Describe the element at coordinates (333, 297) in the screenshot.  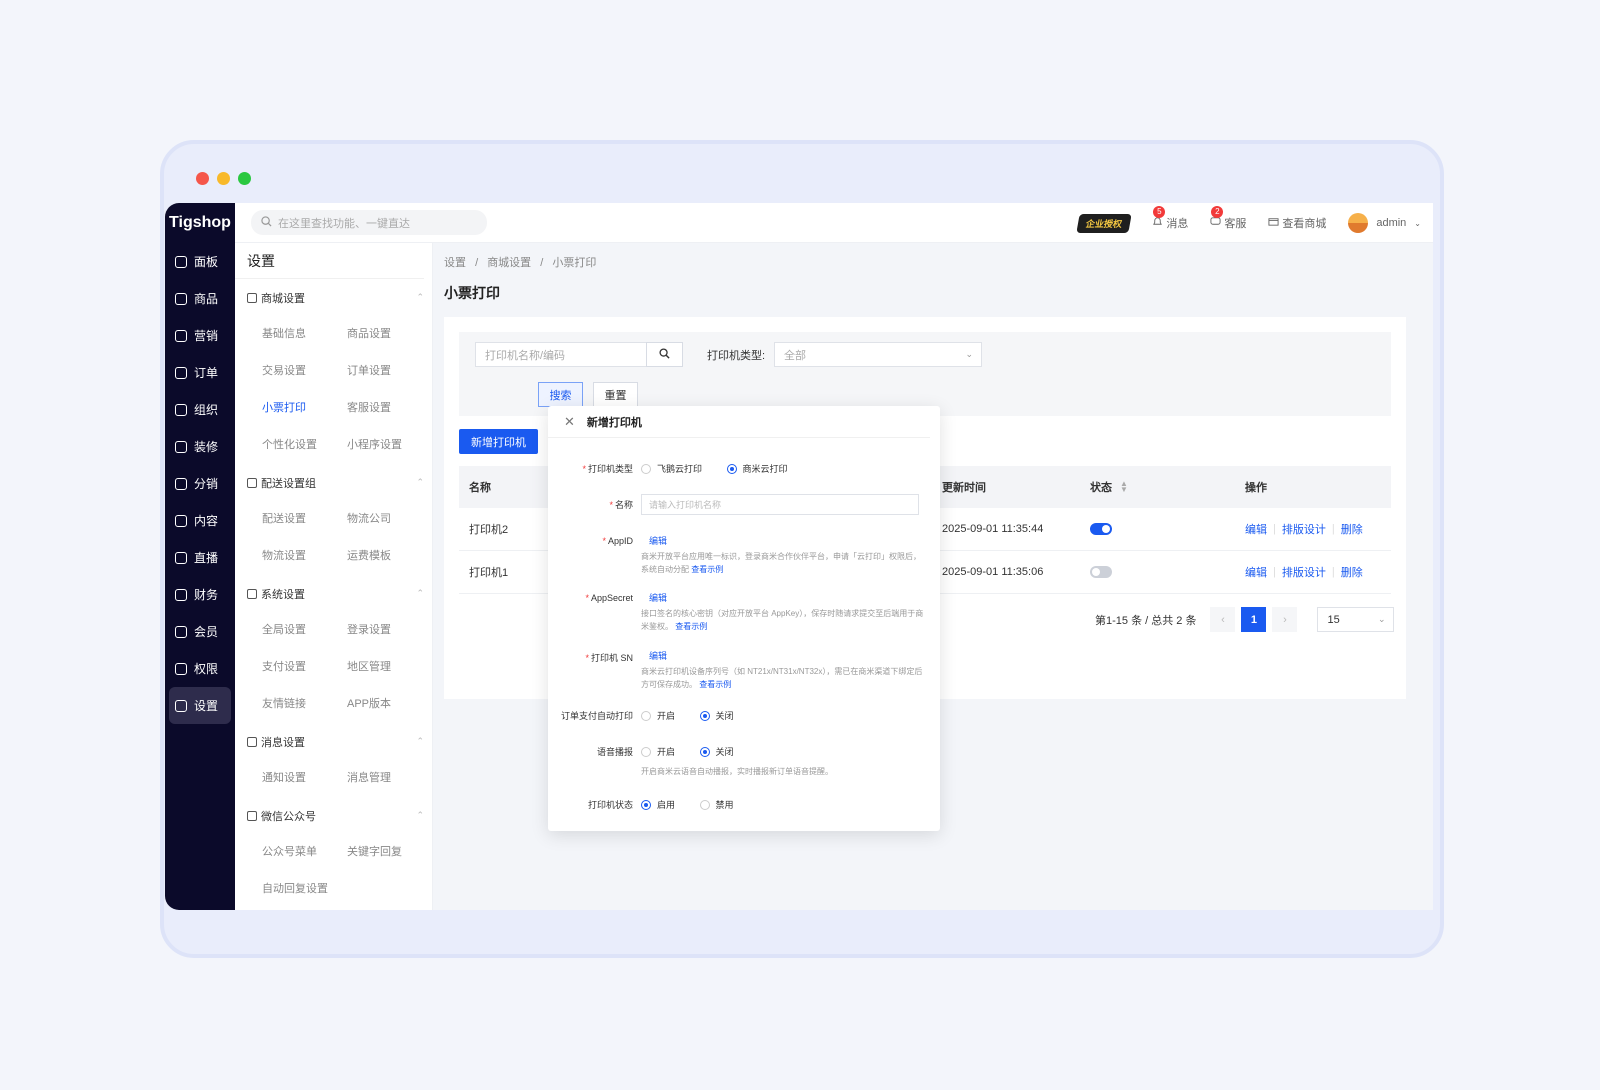
I see `settings-group-header: 商城设置 ⌃` at that location.